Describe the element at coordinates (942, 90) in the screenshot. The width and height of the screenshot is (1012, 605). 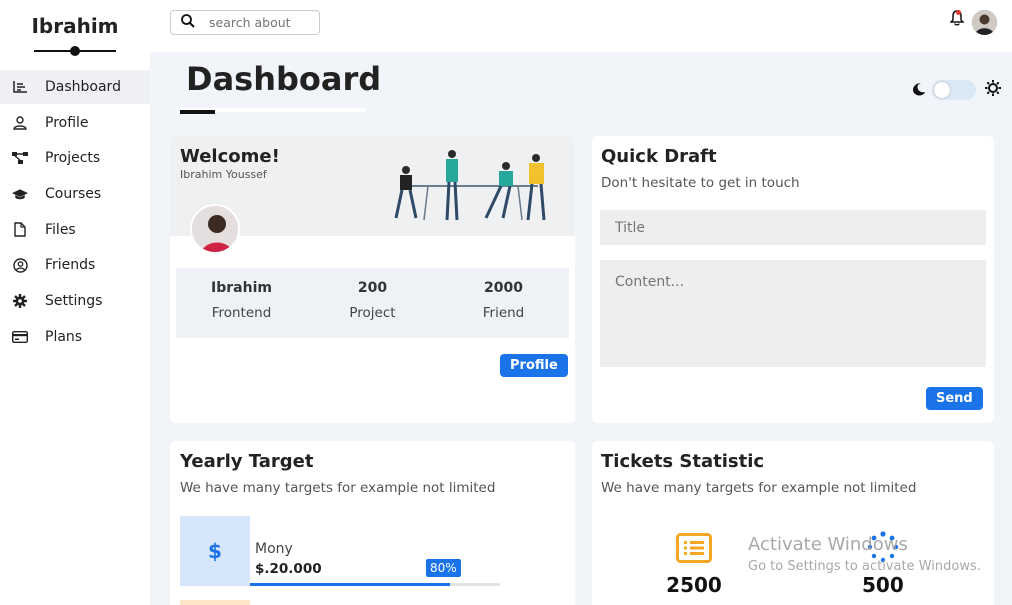
I see `switch-knob` at that location.